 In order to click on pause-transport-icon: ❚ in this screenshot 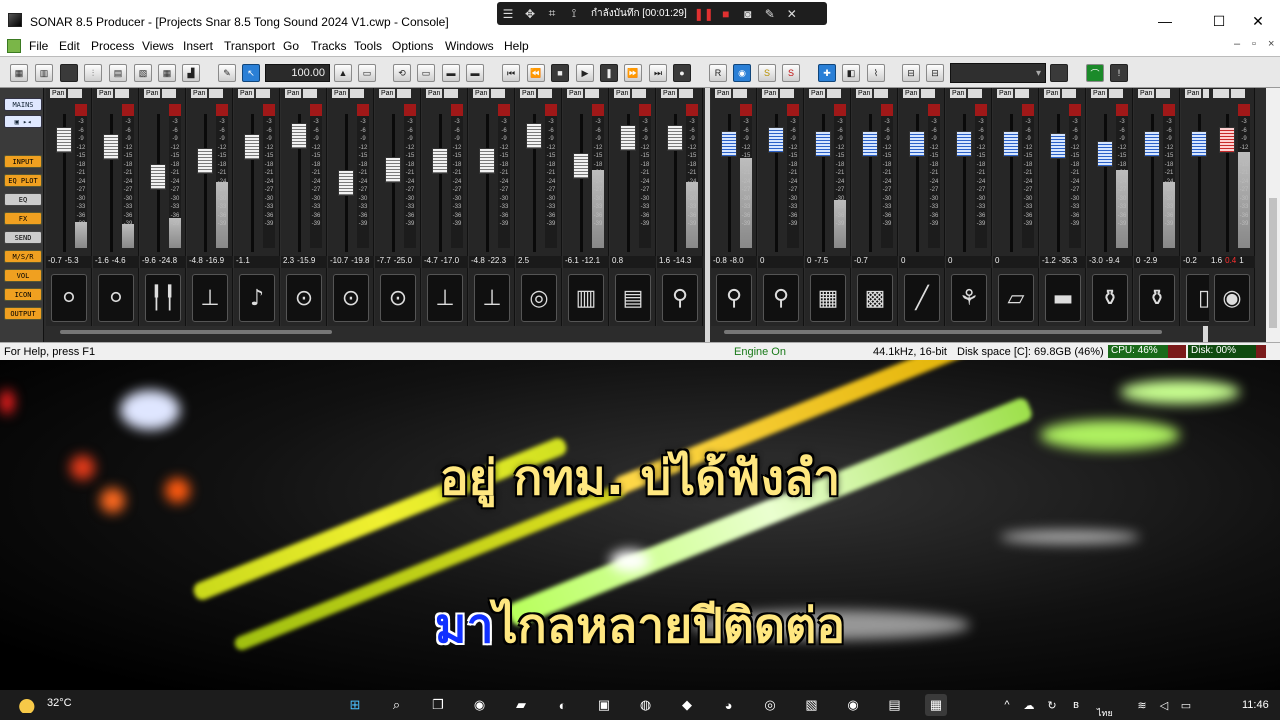, I will do `click(609, 73)`.